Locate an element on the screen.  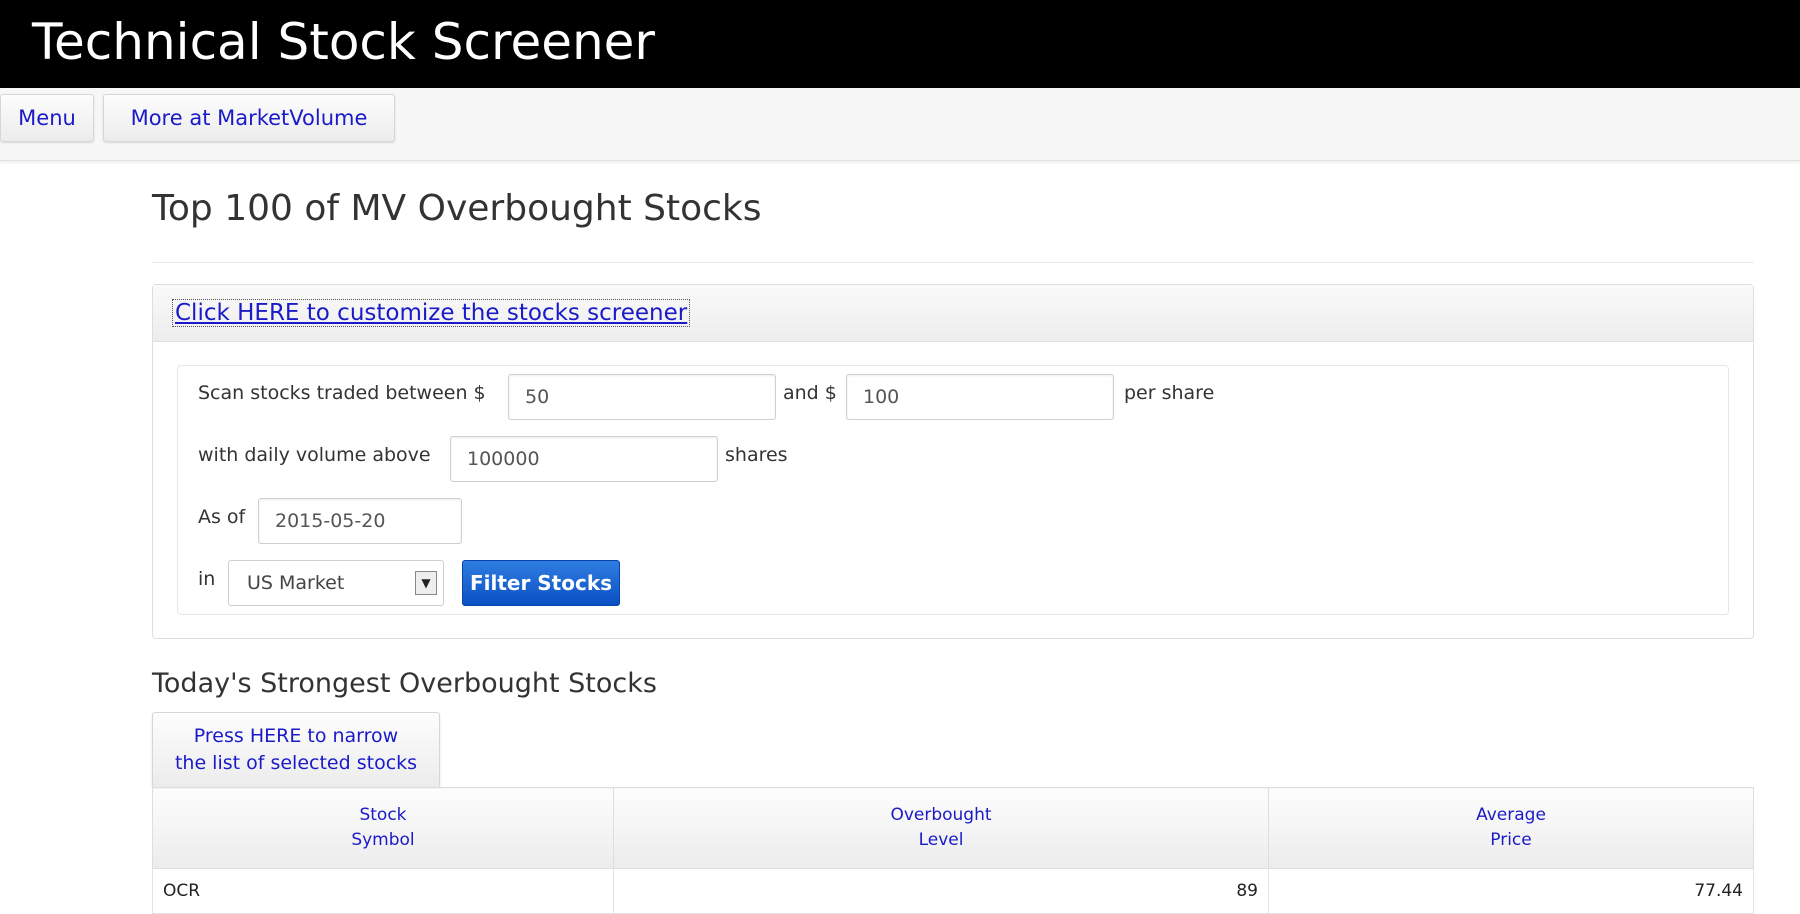
table-row: OCR 89 77.44 is located at coordinates (953, 891).